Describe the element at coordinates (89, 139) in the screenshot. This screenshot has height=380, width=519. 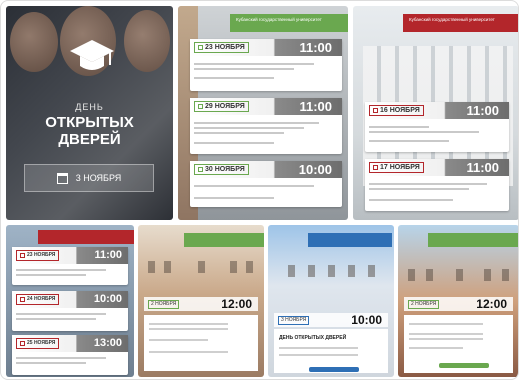
I see `hero-title-line2: ДВЕРЕЙ` at that location.